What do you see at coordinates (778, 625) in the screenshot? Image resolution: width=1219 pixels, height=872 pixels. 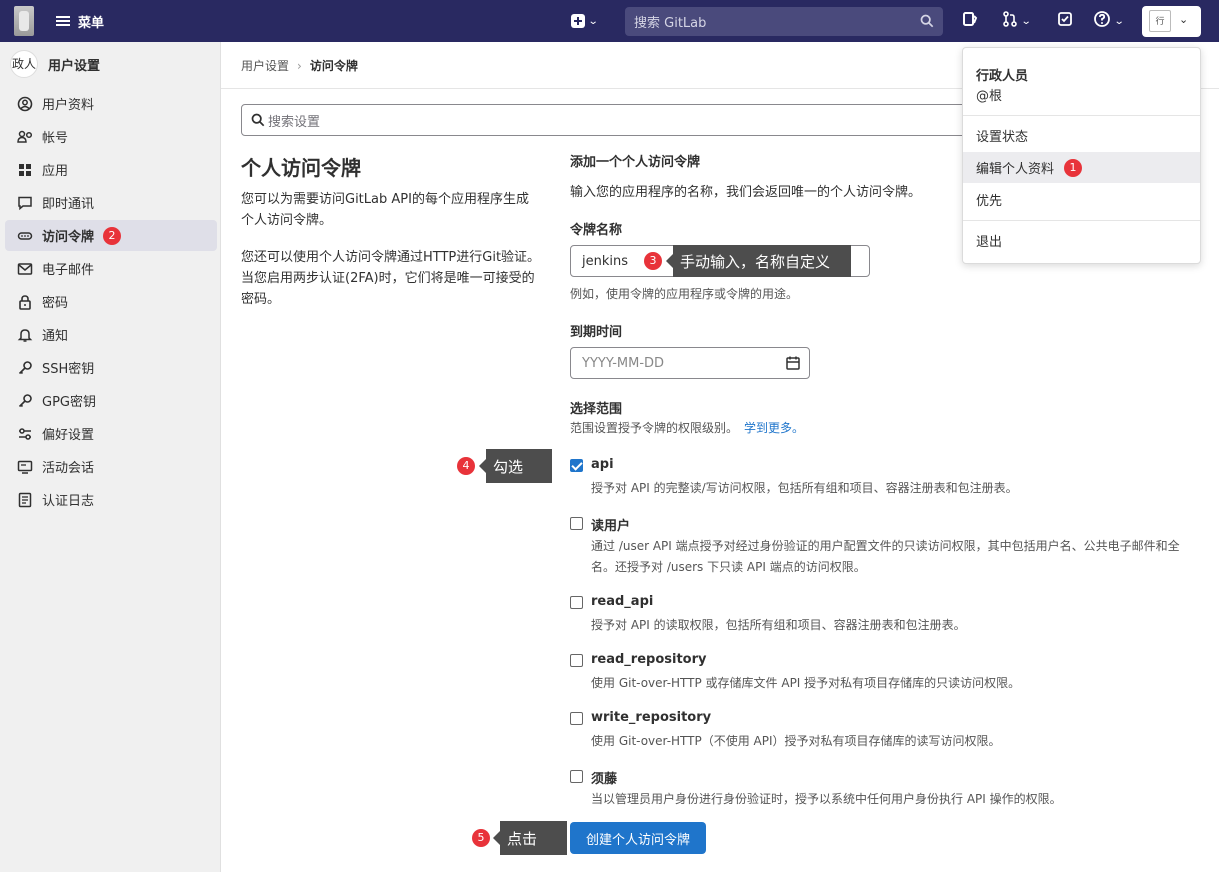 I see `scope-description: 授予对 API 的读取权限，包括所有组和项目、容器注册表和包注册表。` at bounding box center [778, 625].